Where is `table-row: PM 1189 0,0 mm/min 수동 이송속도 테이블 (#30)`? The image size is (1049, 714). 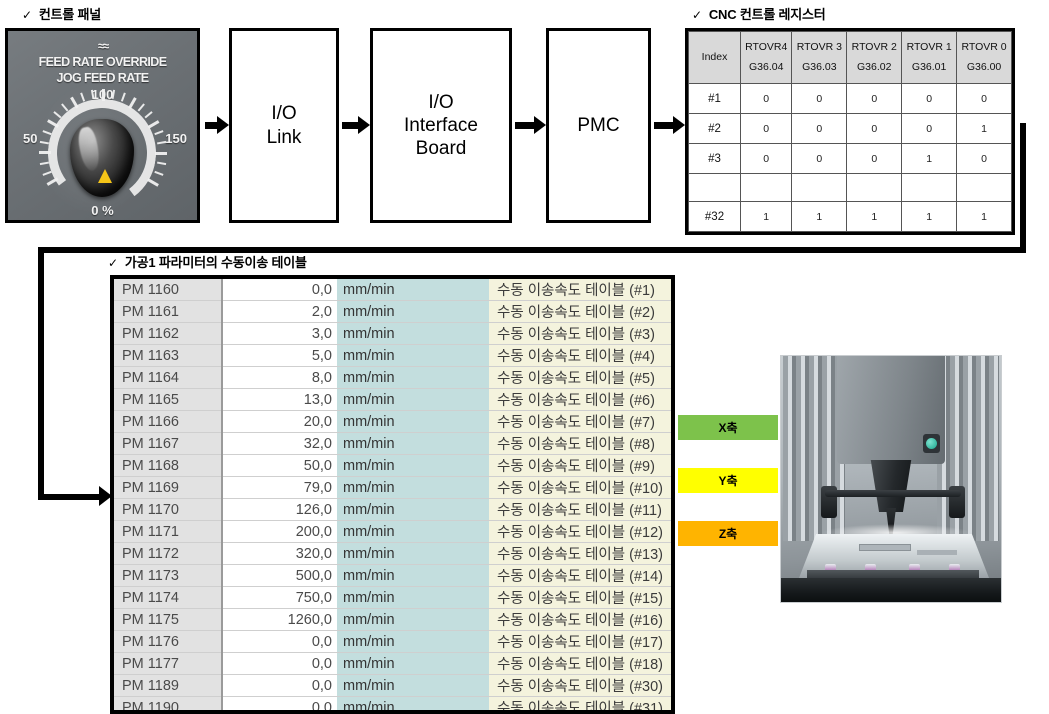 table-row: PM 1189 0,0 mm/min 수동 이송속도 테이블 (#30) is located at coordinates (392, 686).